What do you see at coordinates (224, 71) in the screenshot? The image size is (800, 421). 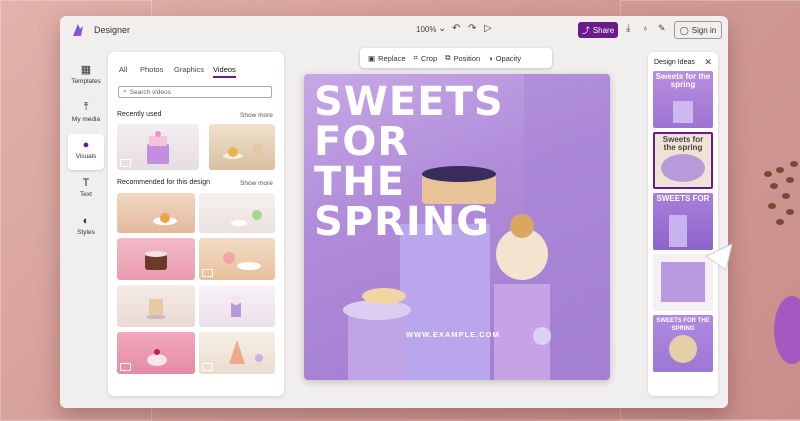 I see `tab-videos: Videos` at bounding box center [224, 71].